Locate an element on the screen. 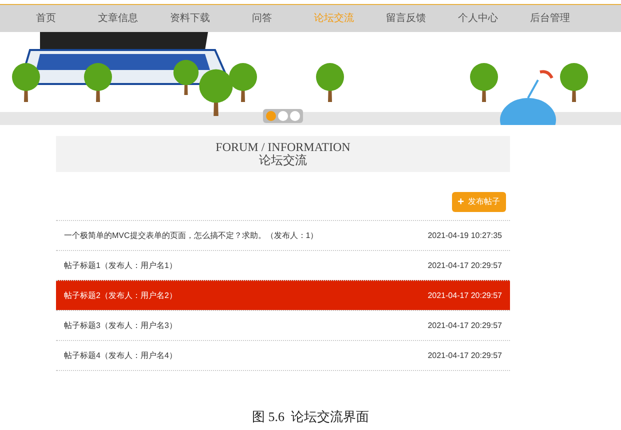  post-row: 帖子标题2（发布人：用户名2） 2021-04-17 20:29:57 is located at coordinates (283, 295).